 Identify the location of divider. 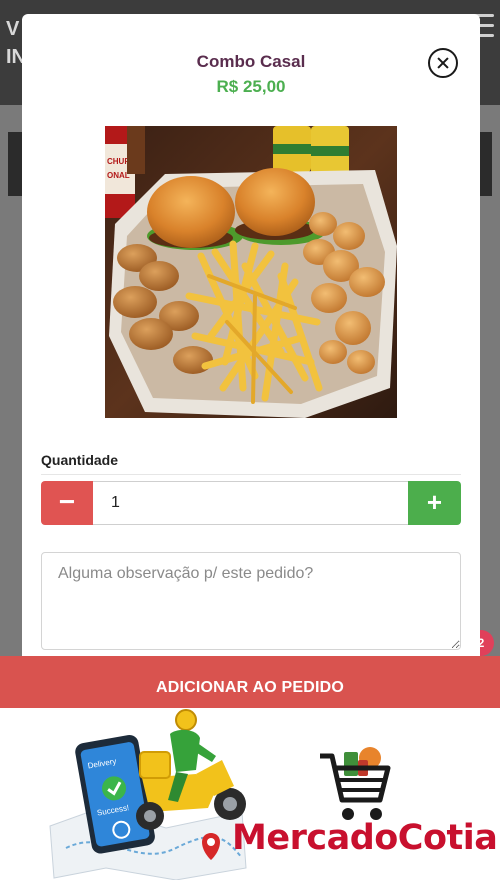
(251, 474).